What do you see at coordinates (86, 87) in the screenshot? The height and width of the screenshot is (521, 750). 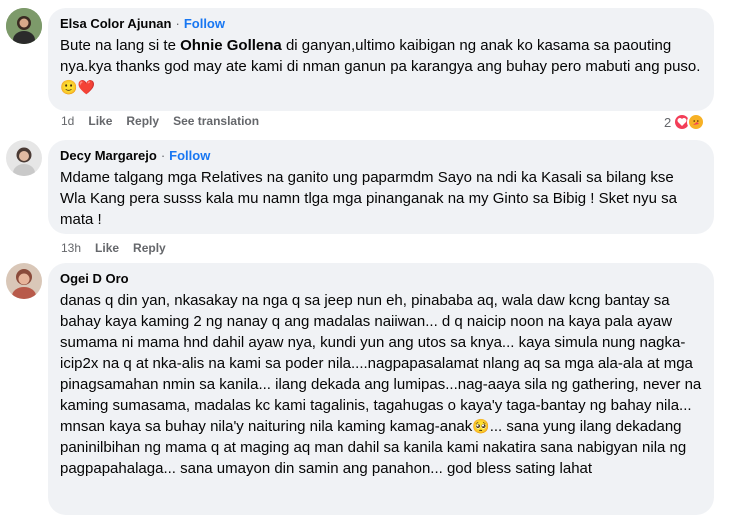 I see `heart-emoji: ❤️` at bounding box center [86, 87].